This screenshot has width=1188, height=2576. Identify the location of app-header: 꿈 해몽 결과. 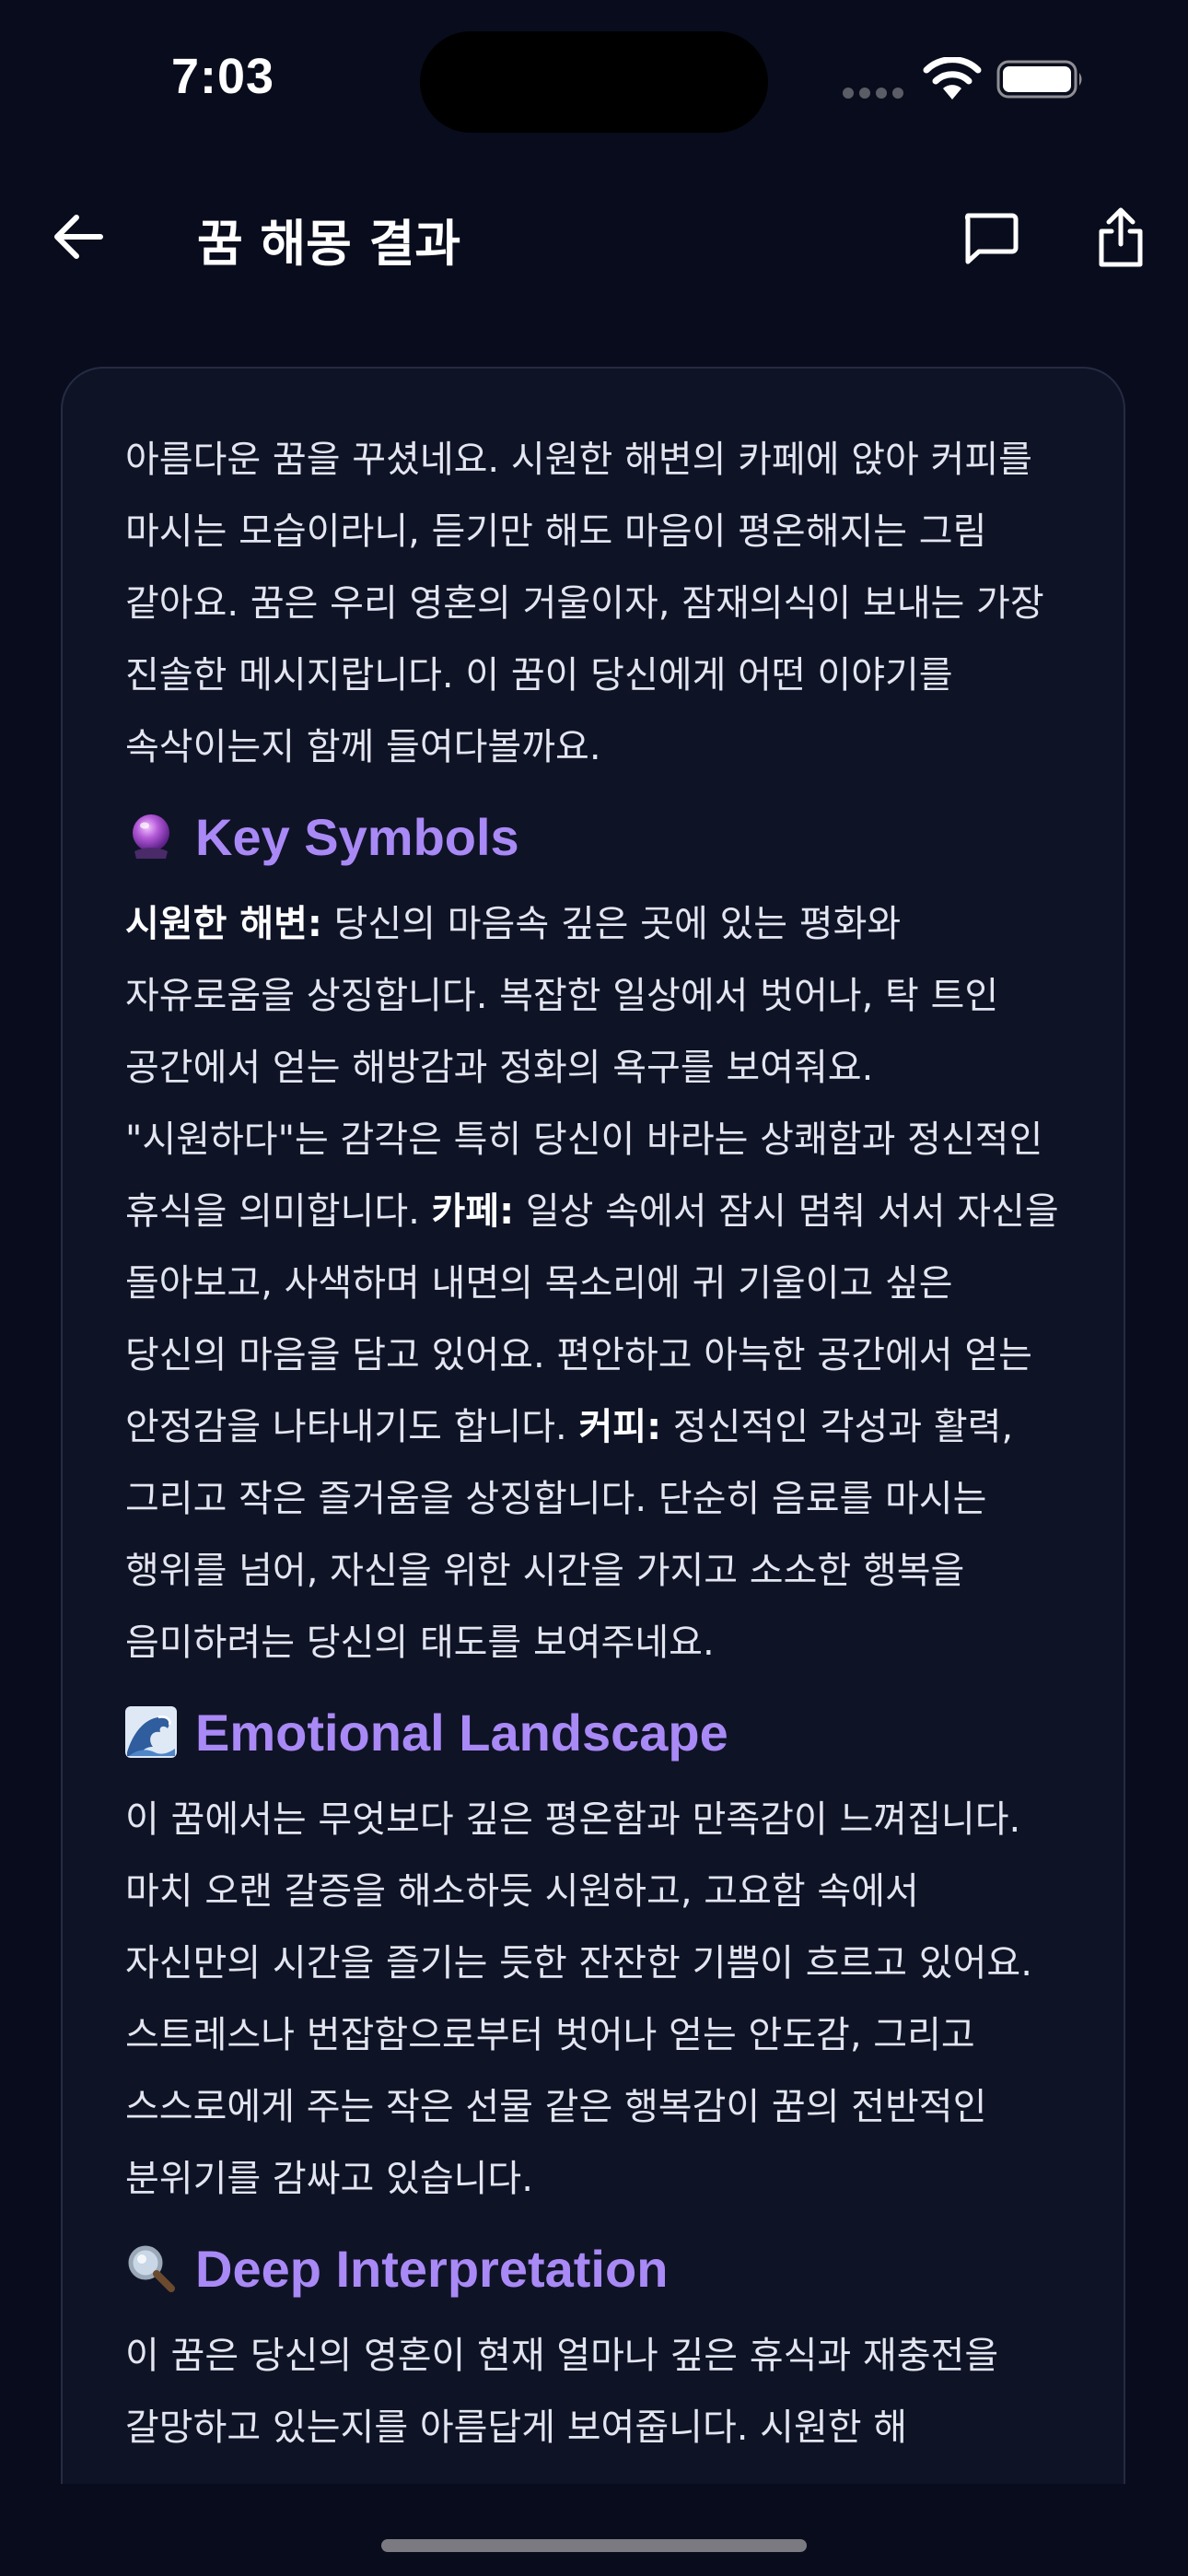
(594, 239).